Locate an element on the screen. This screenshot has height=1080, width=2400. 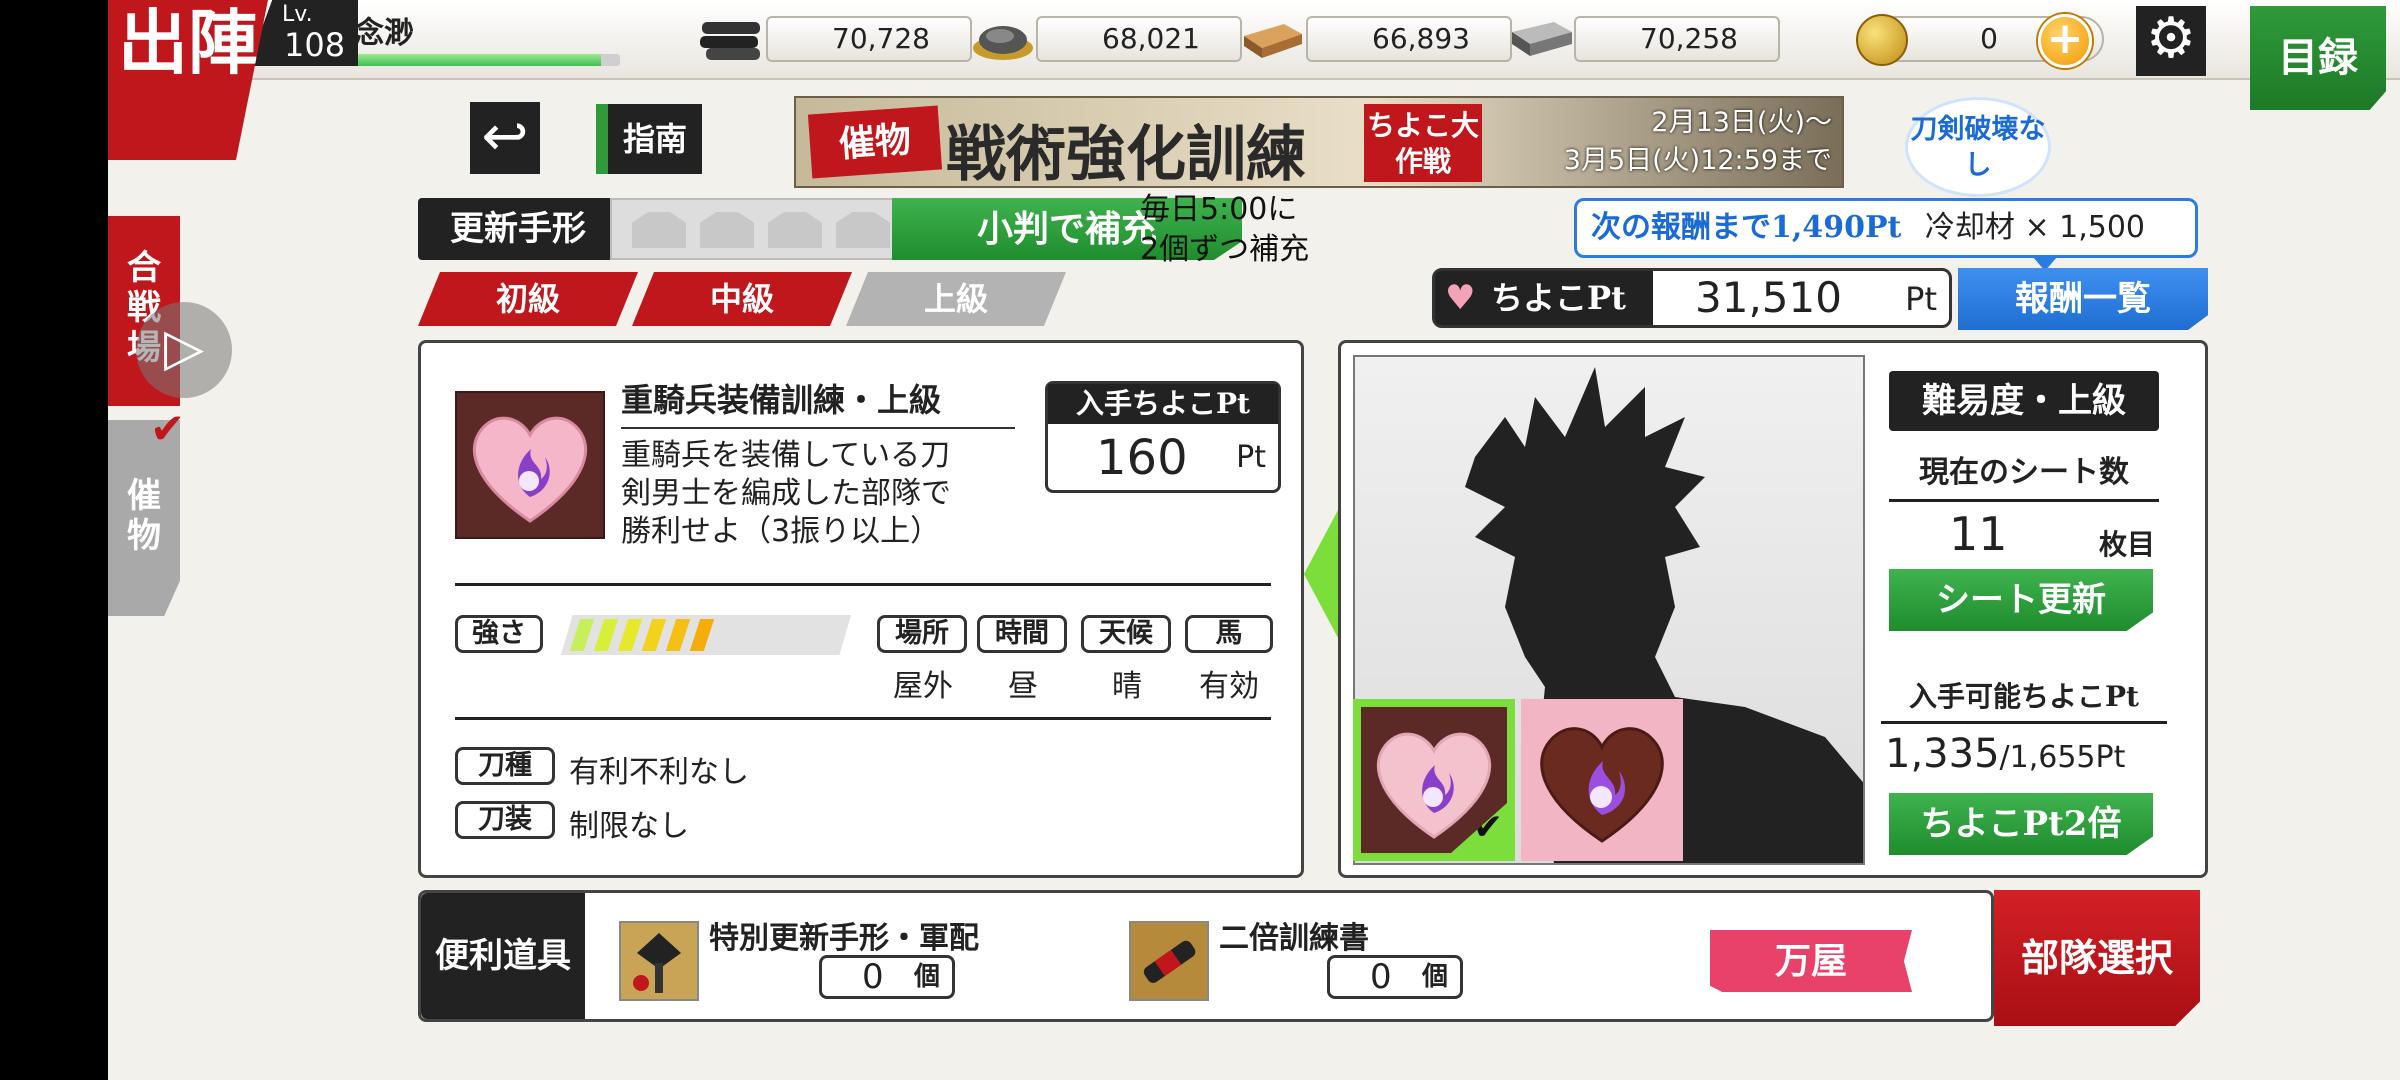
charcoal-icon is located at coordinates (731, 39).